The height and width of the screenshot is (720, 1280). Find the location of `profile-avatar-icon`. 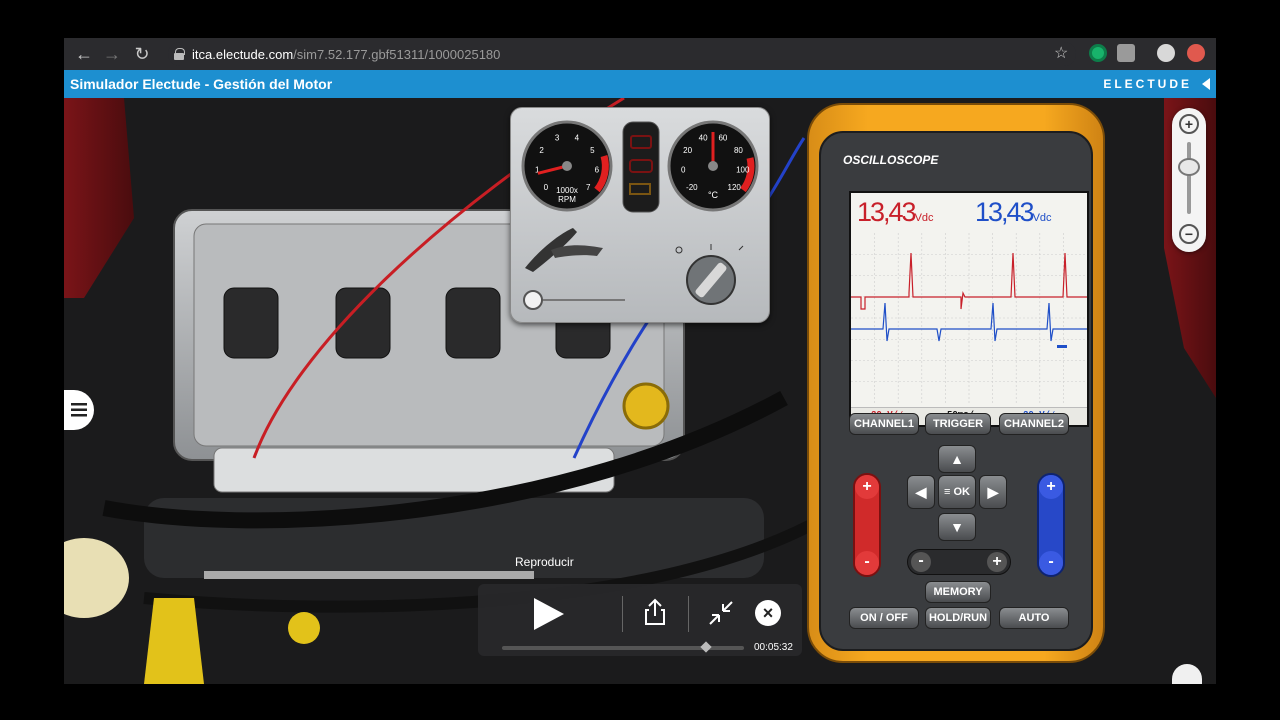

profile-avatar-icon is located at coordinates (1166, 53).